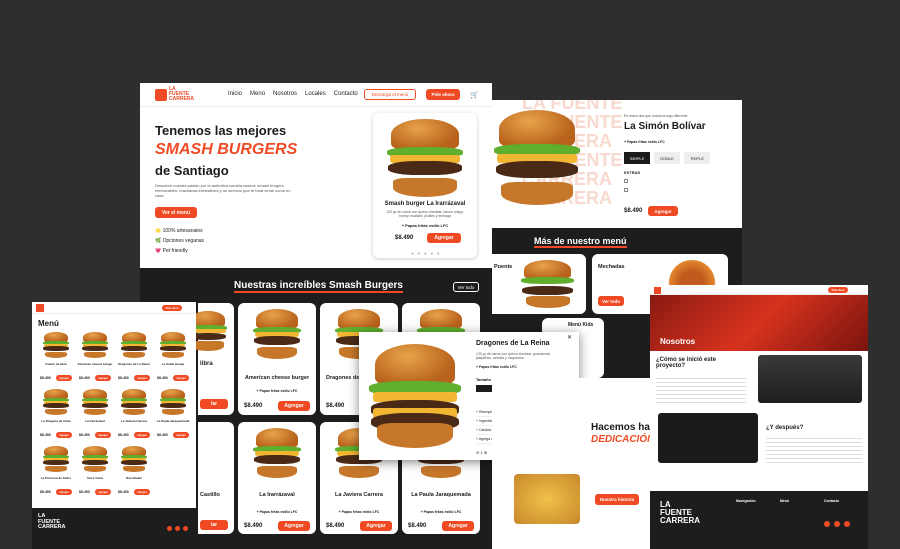 This screenshot has width=900, height=549. I want to click on size-triple: TRIPLE, so click(697, 158).